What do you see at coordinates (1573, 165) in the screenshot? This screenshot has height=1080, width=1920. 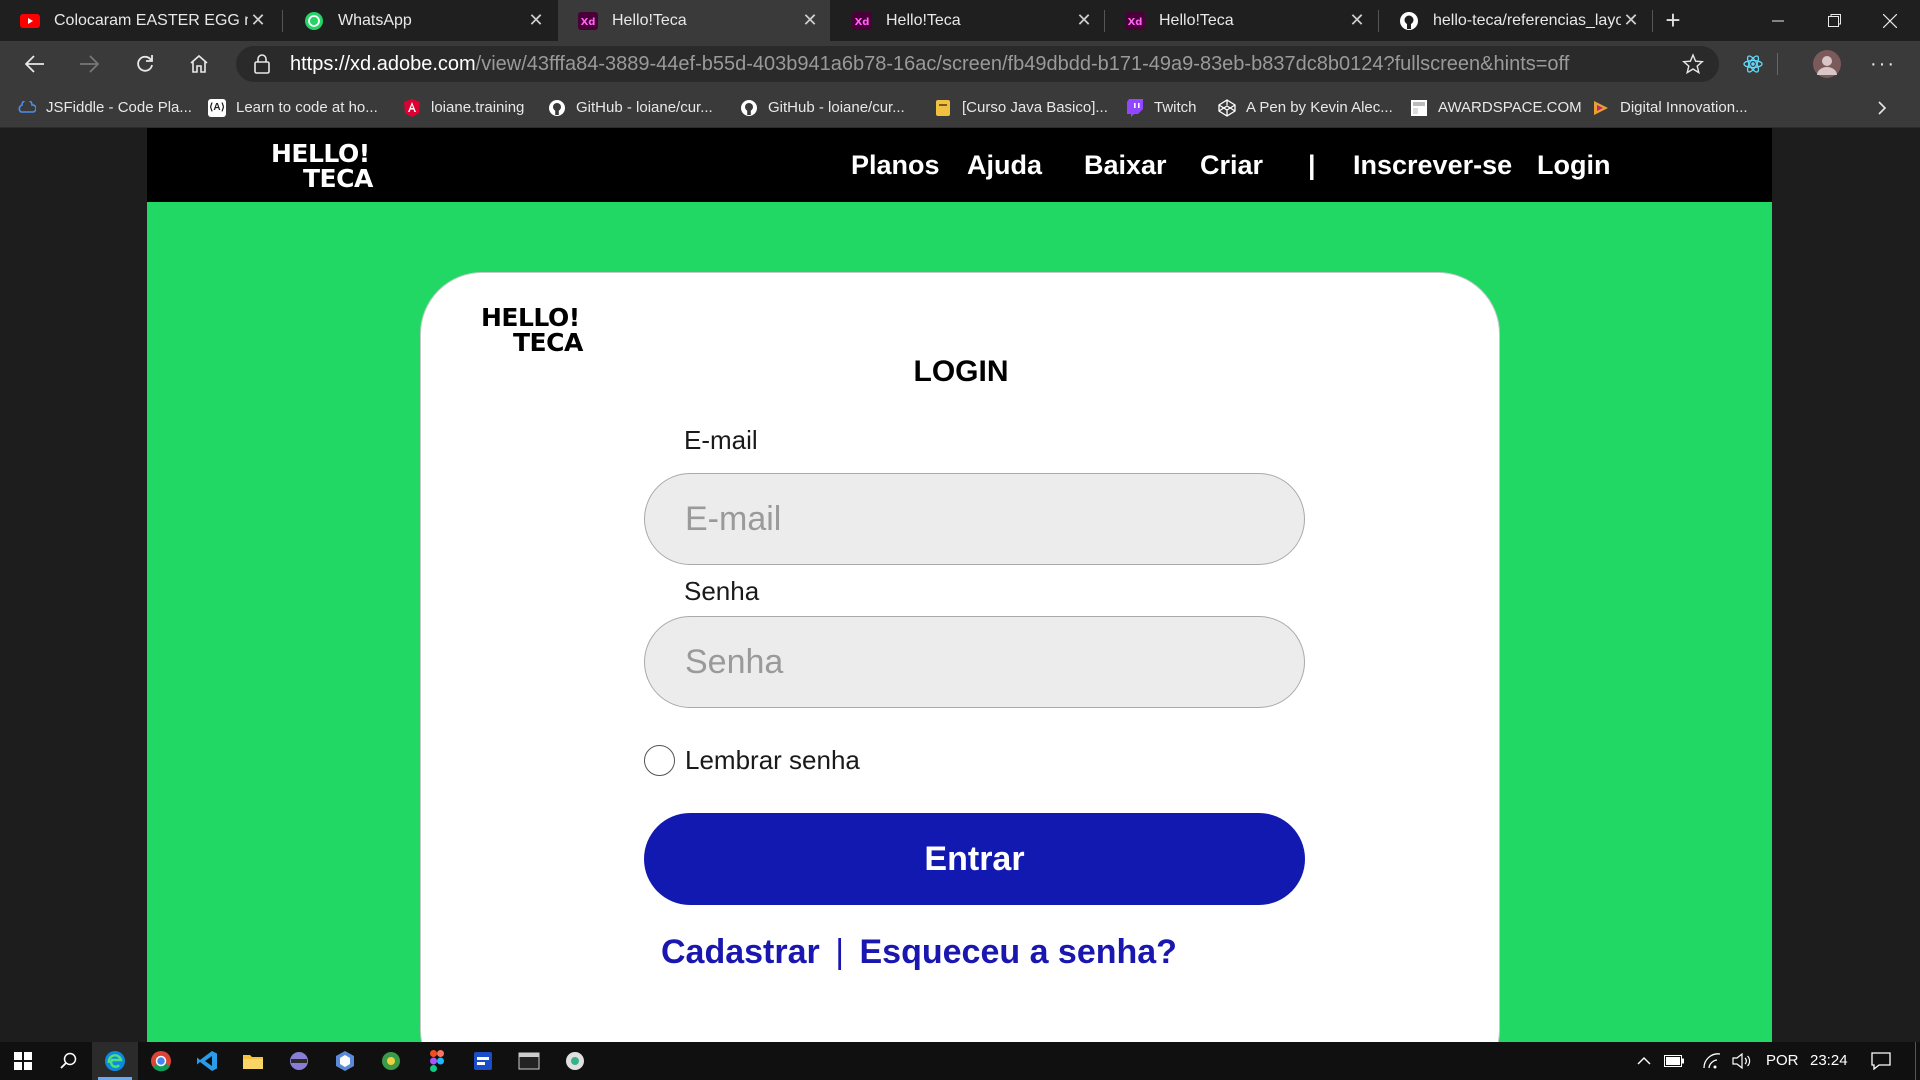 I see `nav-link-login: Login` at bounding box center [1573, 165].